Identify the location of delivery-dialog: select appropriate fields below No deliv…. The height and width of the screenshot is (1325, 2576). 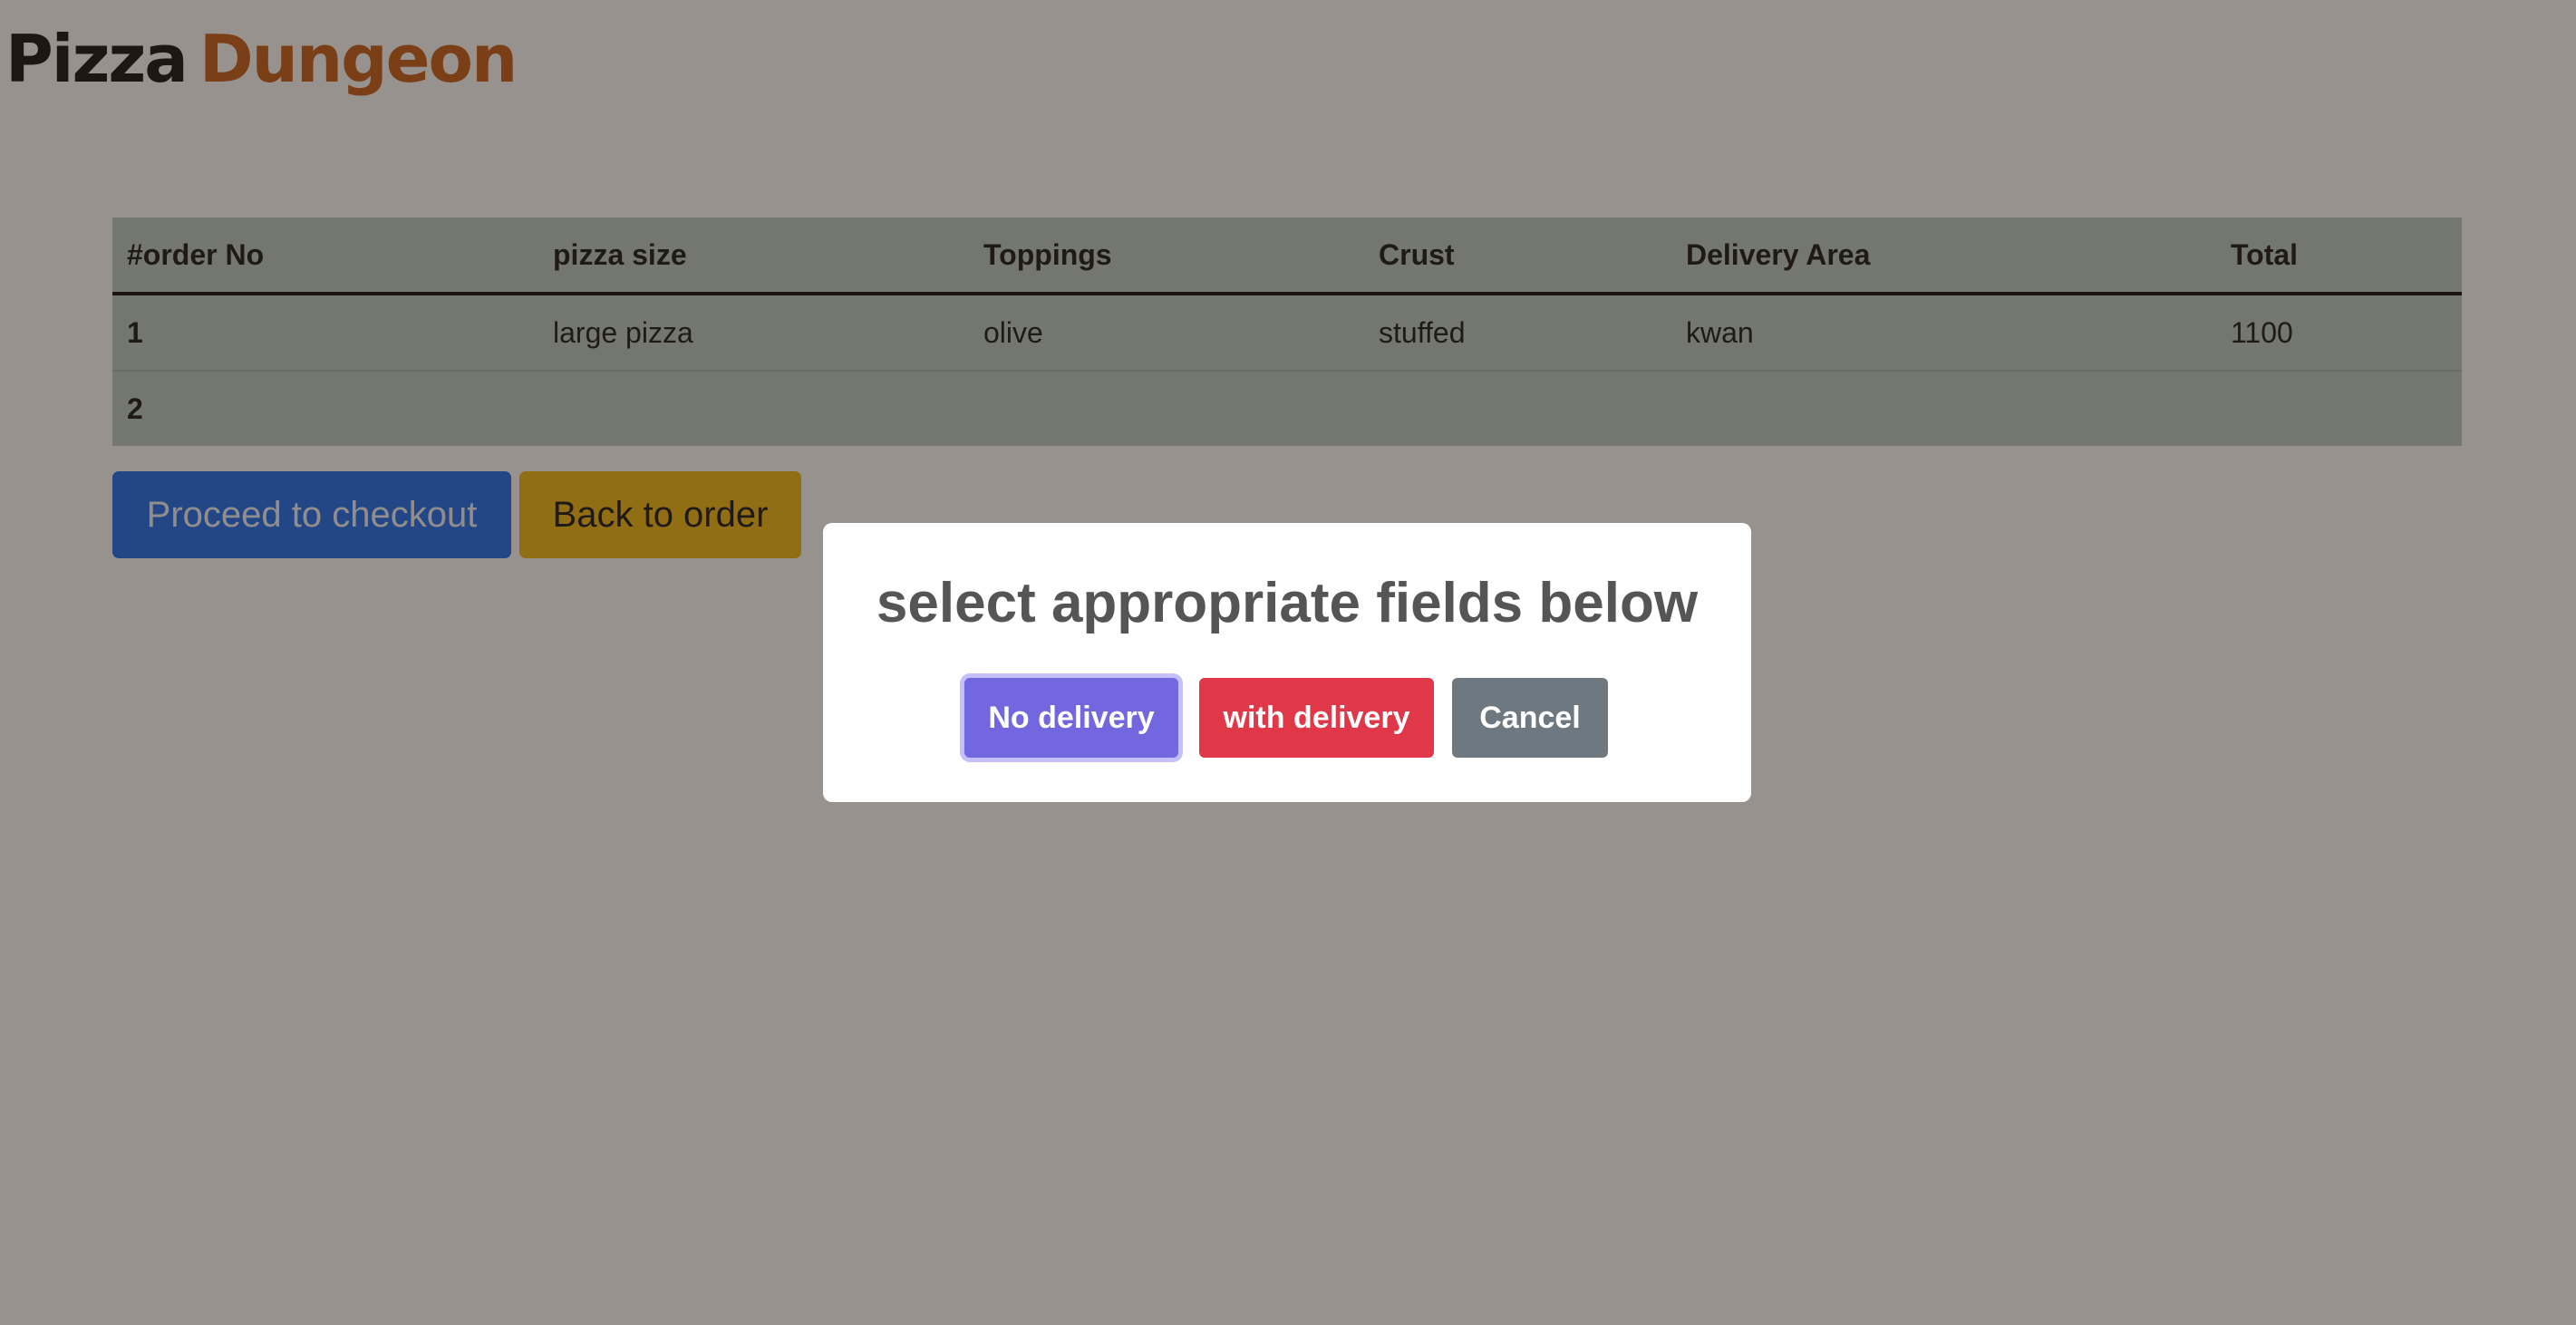
(1287, 662).